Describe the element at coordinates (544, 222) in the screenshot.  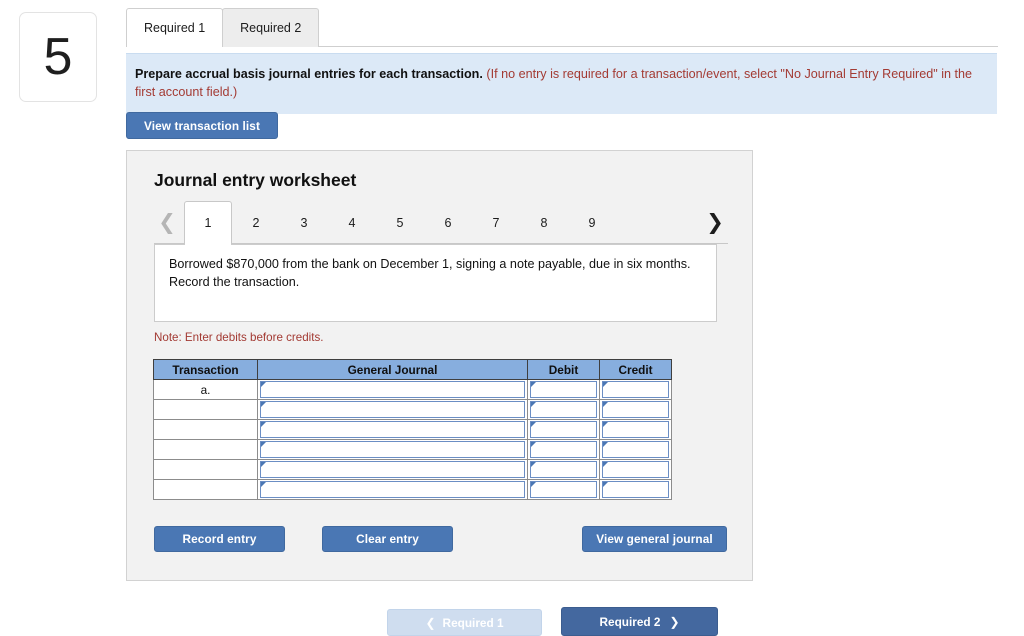
I see `pager-page-8: 8` at that location.